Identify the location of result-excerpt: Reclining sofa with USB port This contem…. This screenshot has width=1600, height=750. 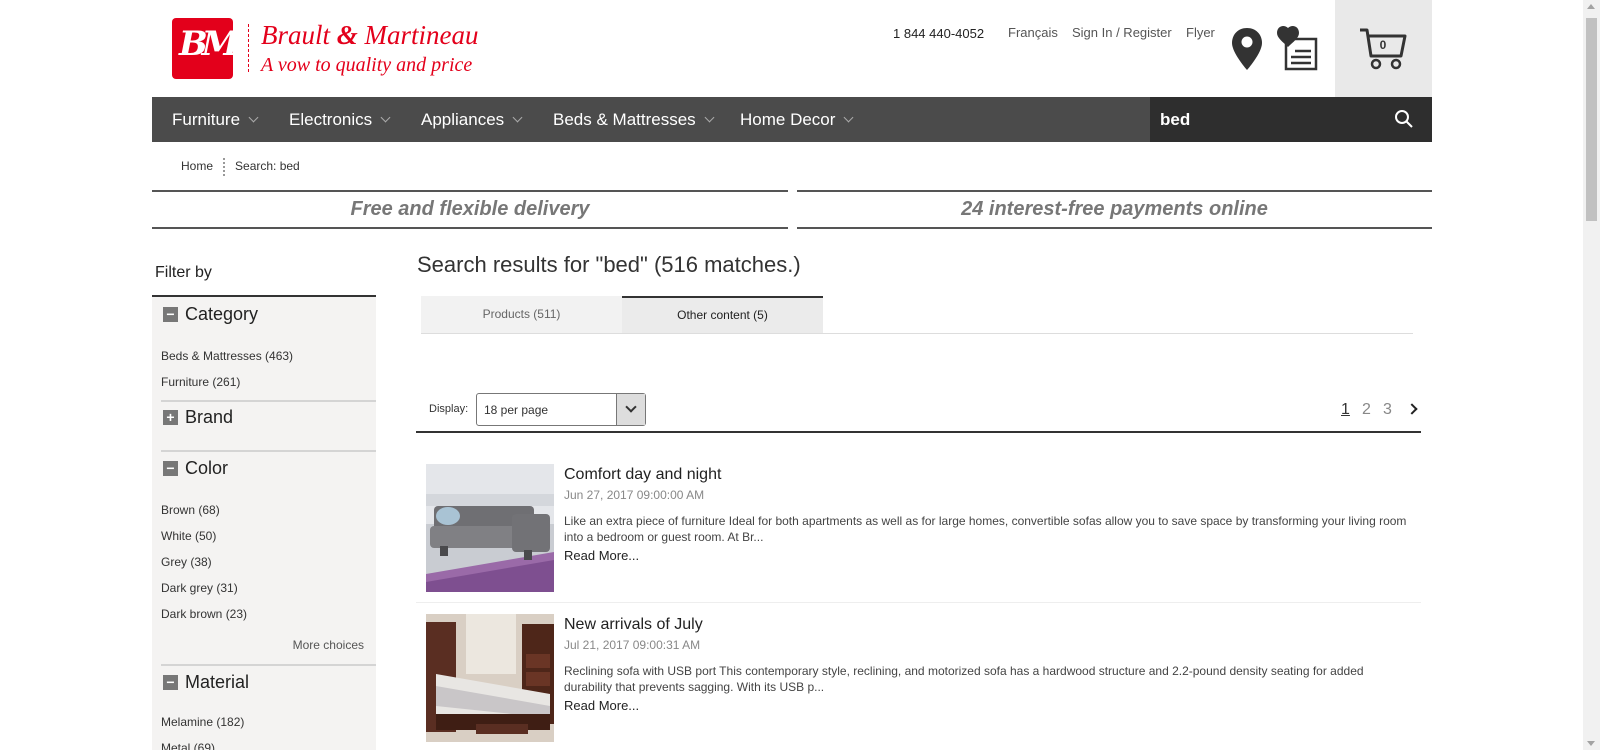
(964, 679).